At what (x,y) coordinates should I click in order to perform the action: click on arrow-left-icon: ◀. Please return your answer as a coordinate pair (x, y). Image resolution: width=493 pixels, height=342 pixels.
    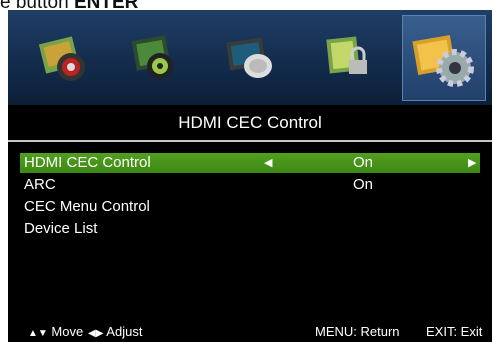
    Looking at the image, I should click on (268, 163).